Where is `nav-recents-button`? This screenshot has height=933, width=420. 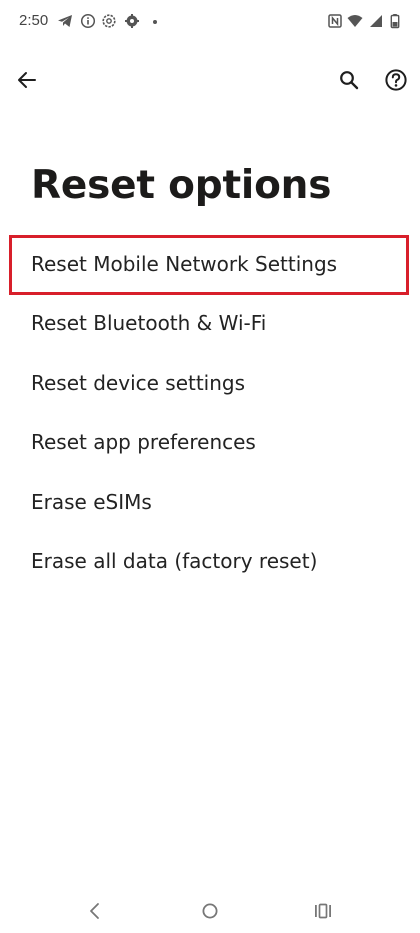 nav-recents-button is located at coordinates (323, 911).